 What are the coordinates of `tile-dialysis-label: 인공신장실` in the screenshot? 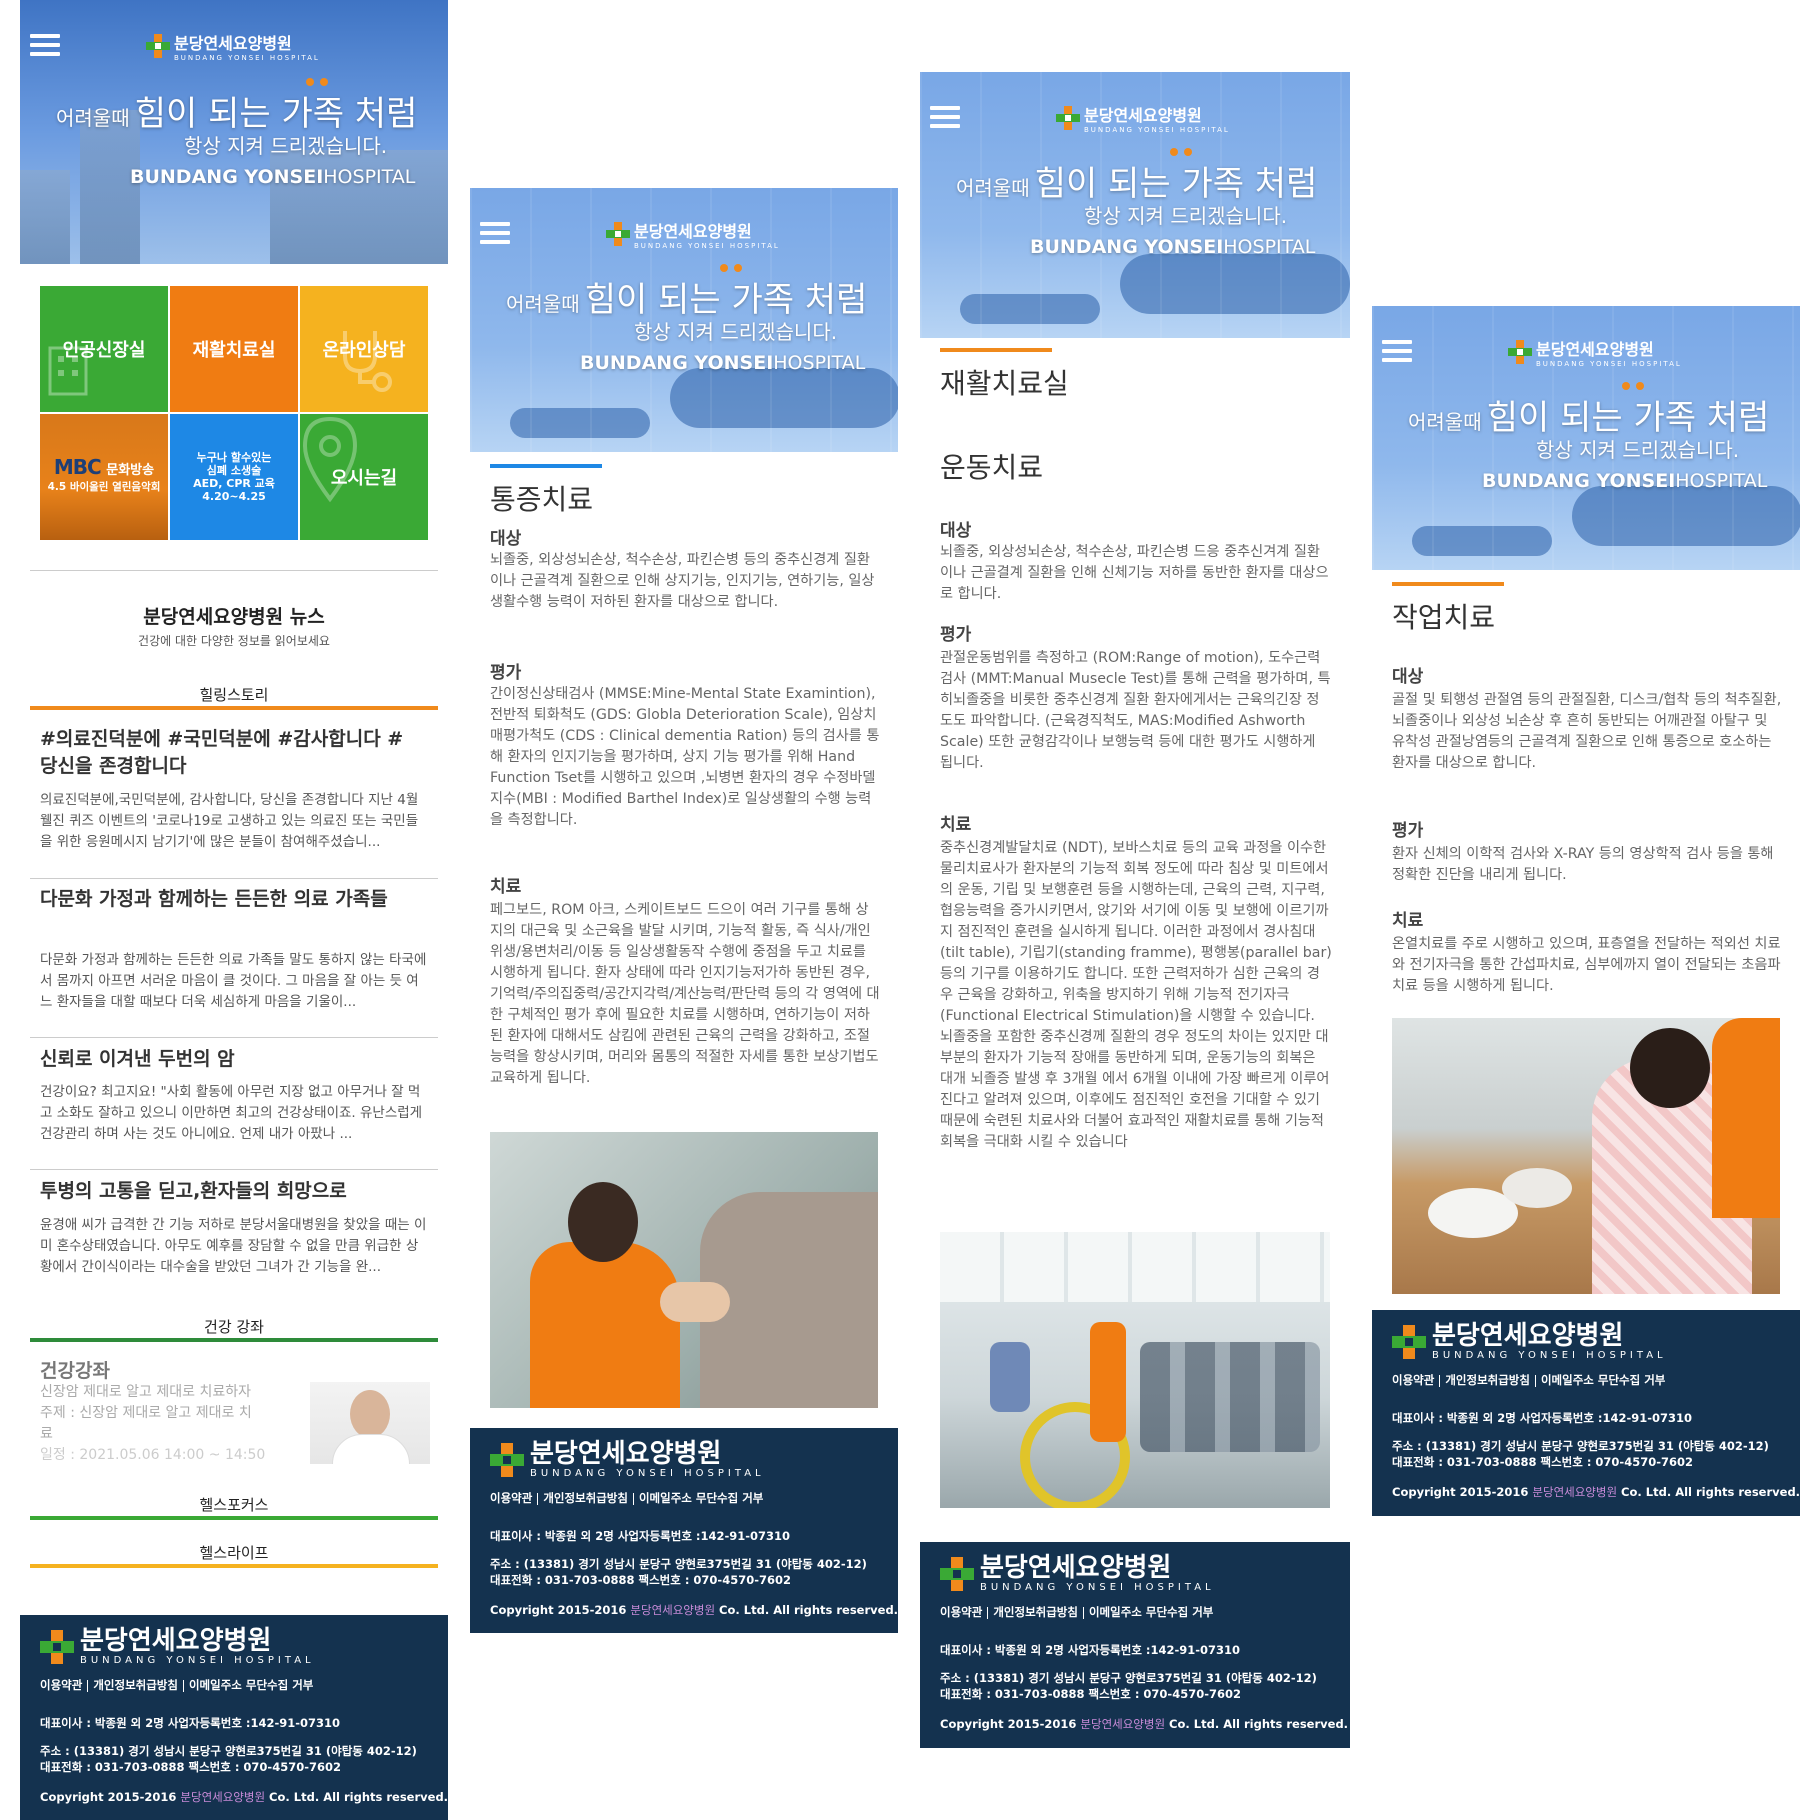 It's located at (104, 350).